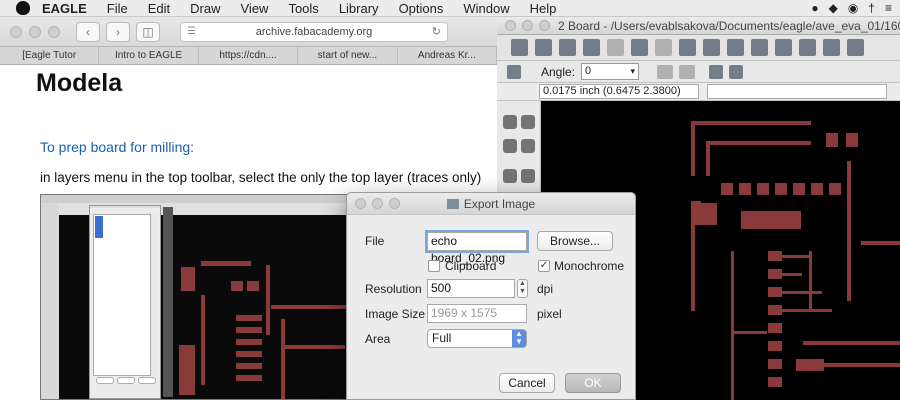 Image resolution: width=900 pixels, height=400 pixels. I want to click on zoom-in-icon, so click(735, 47).